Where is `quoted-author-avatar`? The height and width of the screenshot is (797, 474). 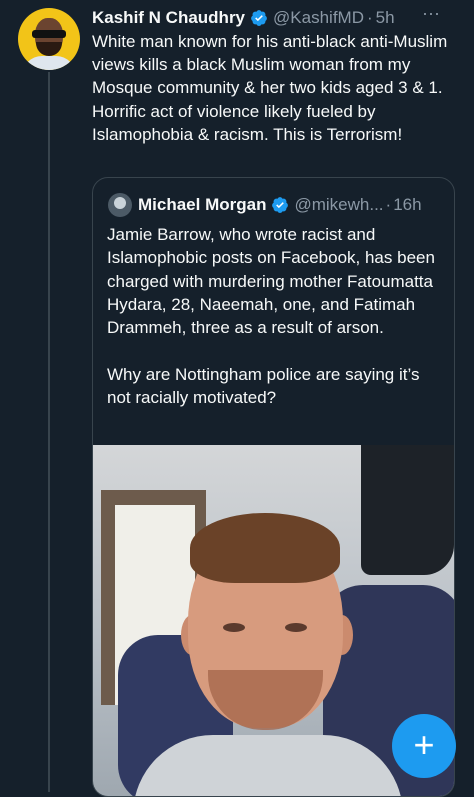 quoted-author-avatar is located at coordinates (120, 205).